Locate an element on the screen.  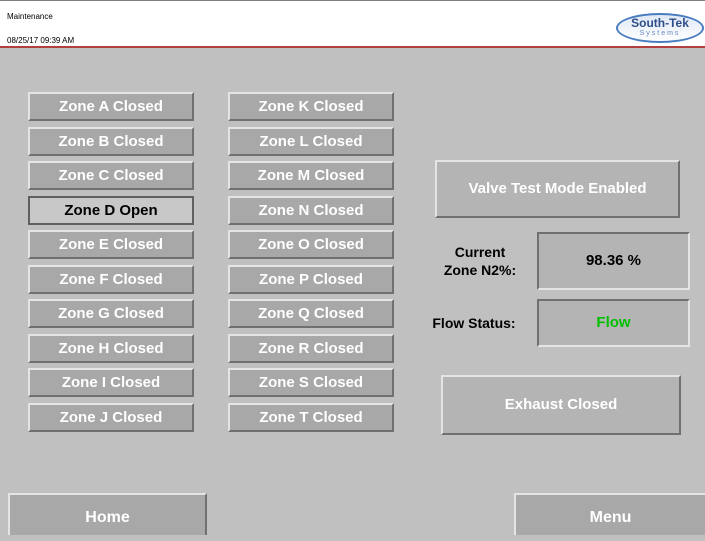
zone-f-button: Zone F Closed is located at coordinates (111, 279).